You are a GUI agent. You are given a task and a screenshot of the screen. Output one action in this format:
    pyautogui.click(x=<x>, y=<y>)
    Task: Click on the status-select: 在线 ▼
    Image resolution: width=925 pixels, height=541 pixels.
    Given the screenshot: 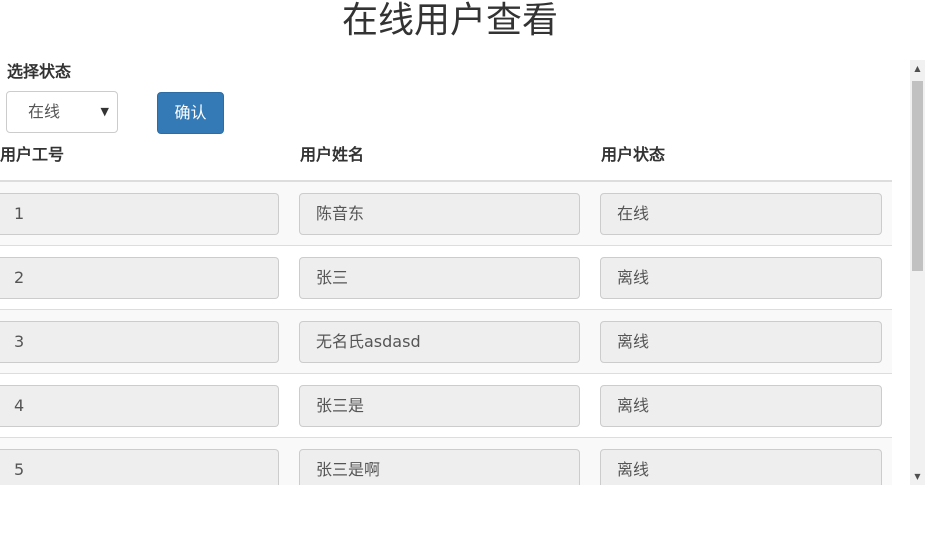 What is the action you would take?
    pyautogui.click(x=62, y=112)
    